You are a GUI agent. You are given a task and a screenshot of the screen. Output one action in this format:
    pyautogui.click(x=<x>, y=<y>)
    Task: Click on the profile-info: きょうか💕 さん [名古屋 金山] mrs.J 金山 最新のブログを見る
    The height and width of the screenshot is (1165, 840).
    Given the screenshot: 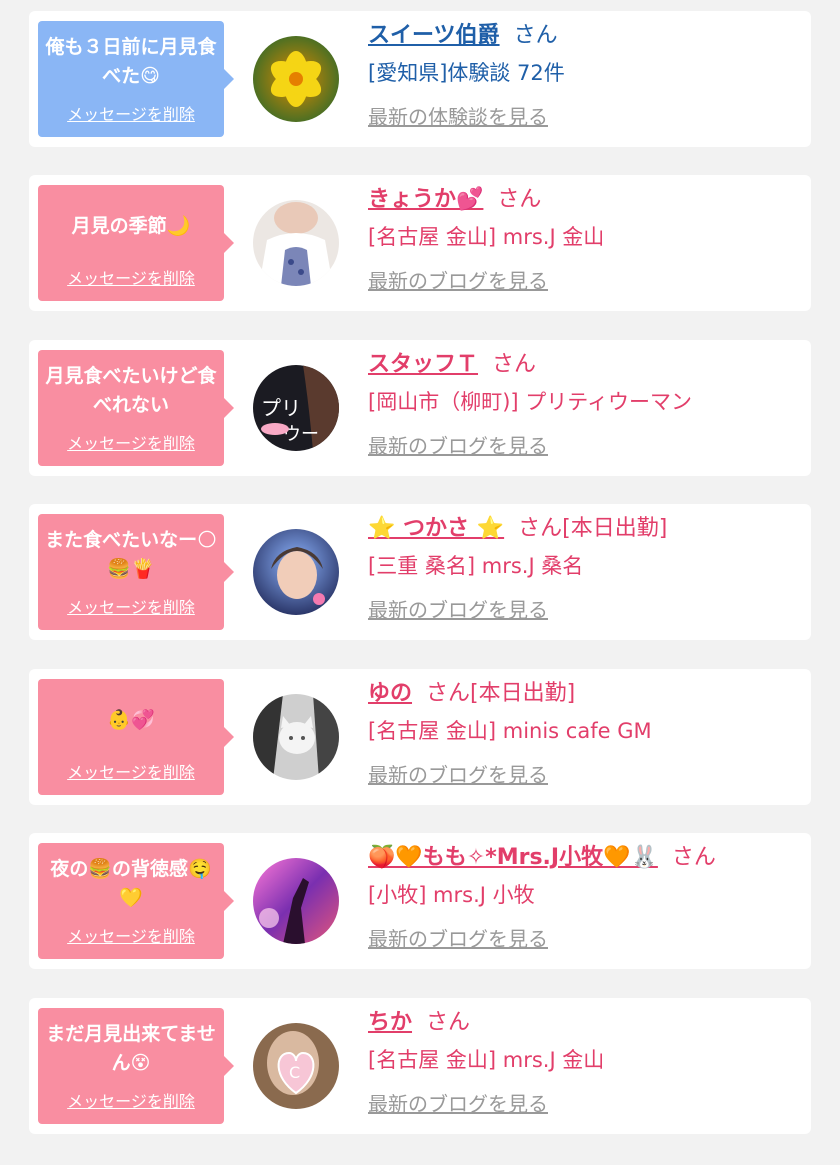 What is the action you would take?
    pyautogui.click(x=586, y=240)
    